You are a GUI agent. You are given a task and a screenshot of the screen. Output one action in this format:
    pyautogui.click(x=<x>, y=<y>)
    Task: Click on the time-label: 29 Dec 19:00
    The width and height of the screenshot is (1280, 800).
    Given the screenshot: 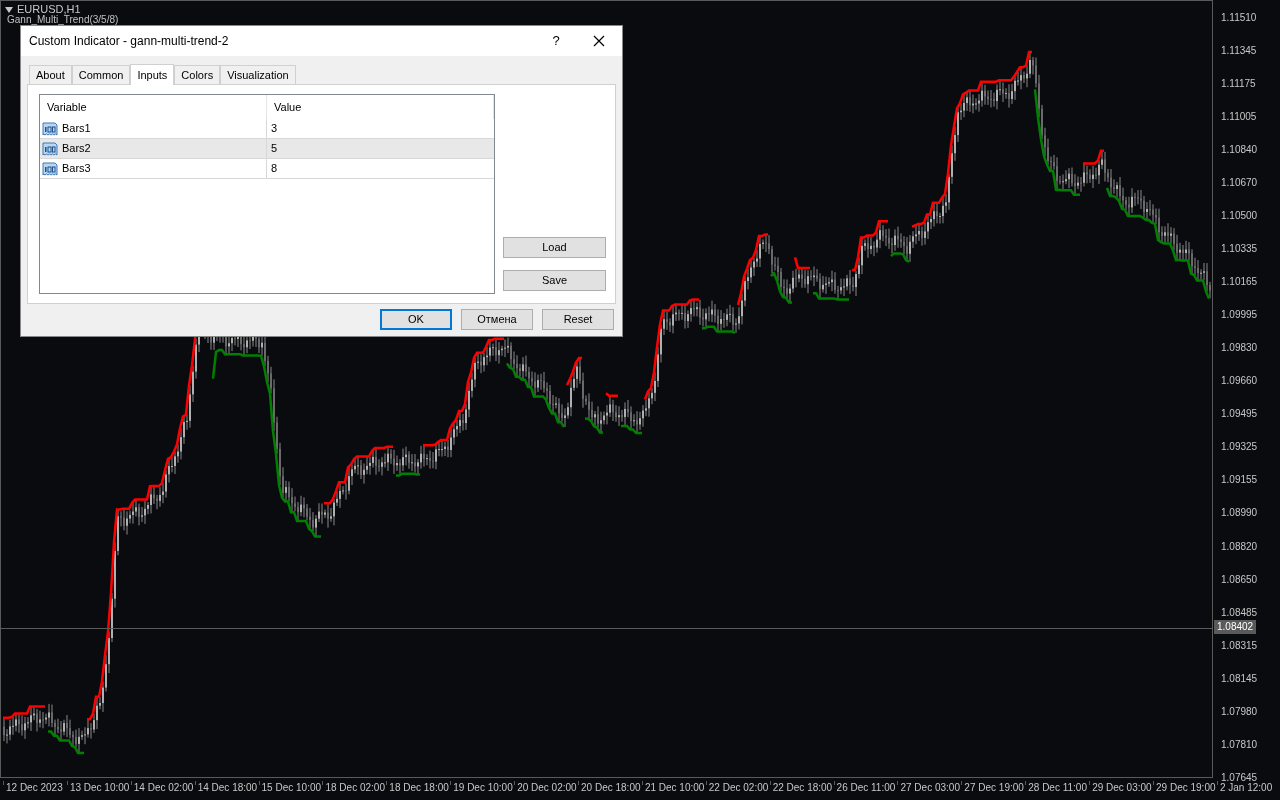 What is the action you would take?
    pyautogui.click(x=1186, y=788)
    